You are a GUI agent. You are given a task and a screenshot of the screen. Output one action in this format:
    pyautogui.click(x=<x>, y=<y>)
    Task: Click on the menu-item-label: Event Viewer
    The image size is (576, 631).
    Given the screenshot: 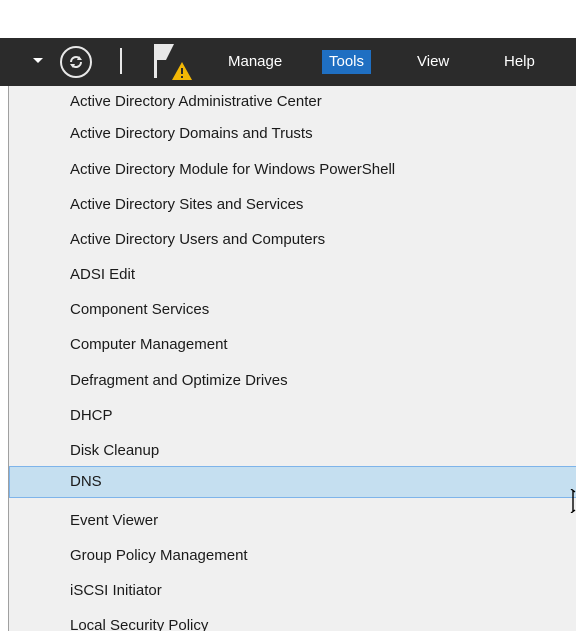 What is the action you would take?
    pyautogui.click(x=114, y=520)
    